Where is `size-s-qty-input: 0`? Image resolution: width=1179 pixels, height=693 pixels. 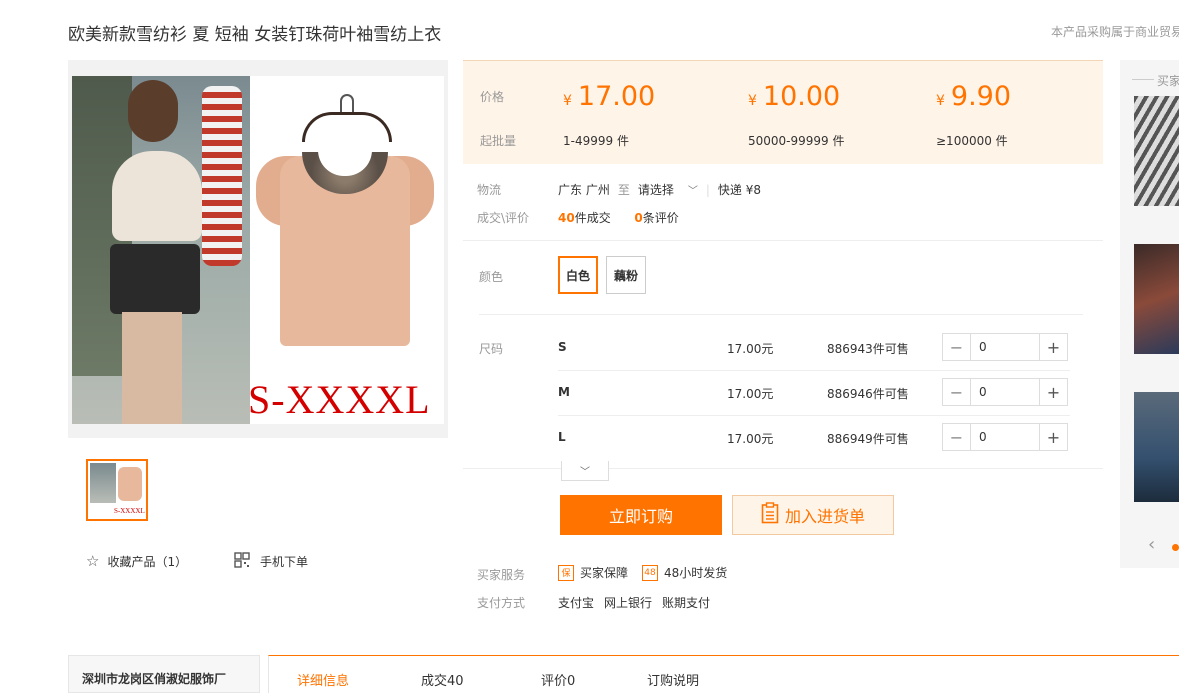
size-s-qty-input: 0 is located at coordinates (1005, 347).